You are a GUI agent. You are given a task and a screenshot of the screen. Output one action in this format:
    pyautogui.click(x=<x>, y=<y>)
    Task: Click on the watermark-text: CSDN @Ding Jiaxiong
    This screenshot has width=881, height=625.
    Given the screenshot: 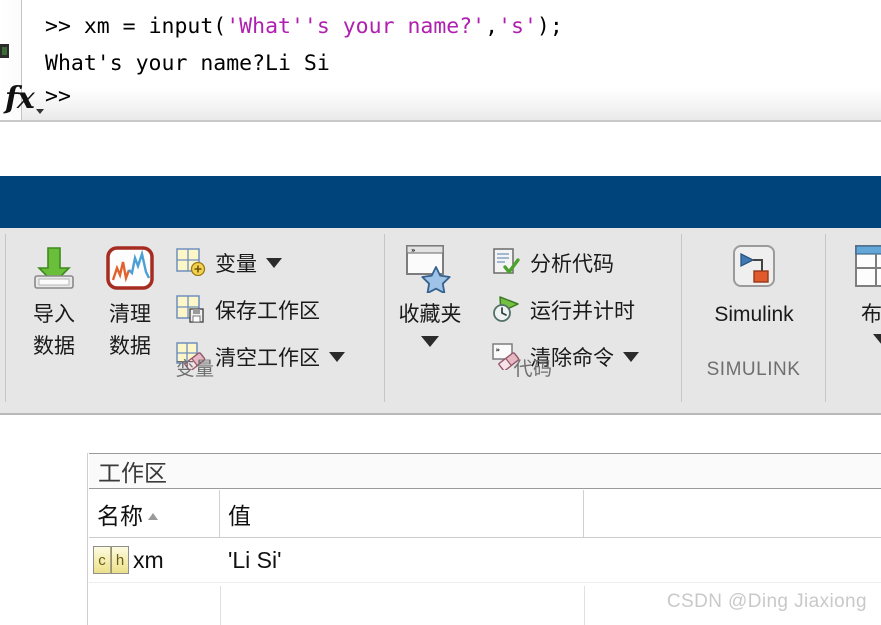 What is the action you would take?
    pyautogui.click(x=766, y=601)
    